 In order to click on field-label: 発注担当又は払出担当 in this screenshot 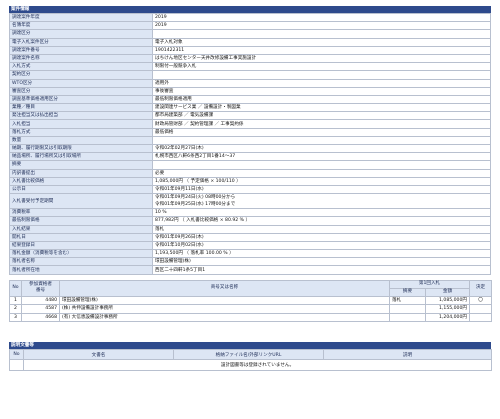, I will do `click(81, 116)`.